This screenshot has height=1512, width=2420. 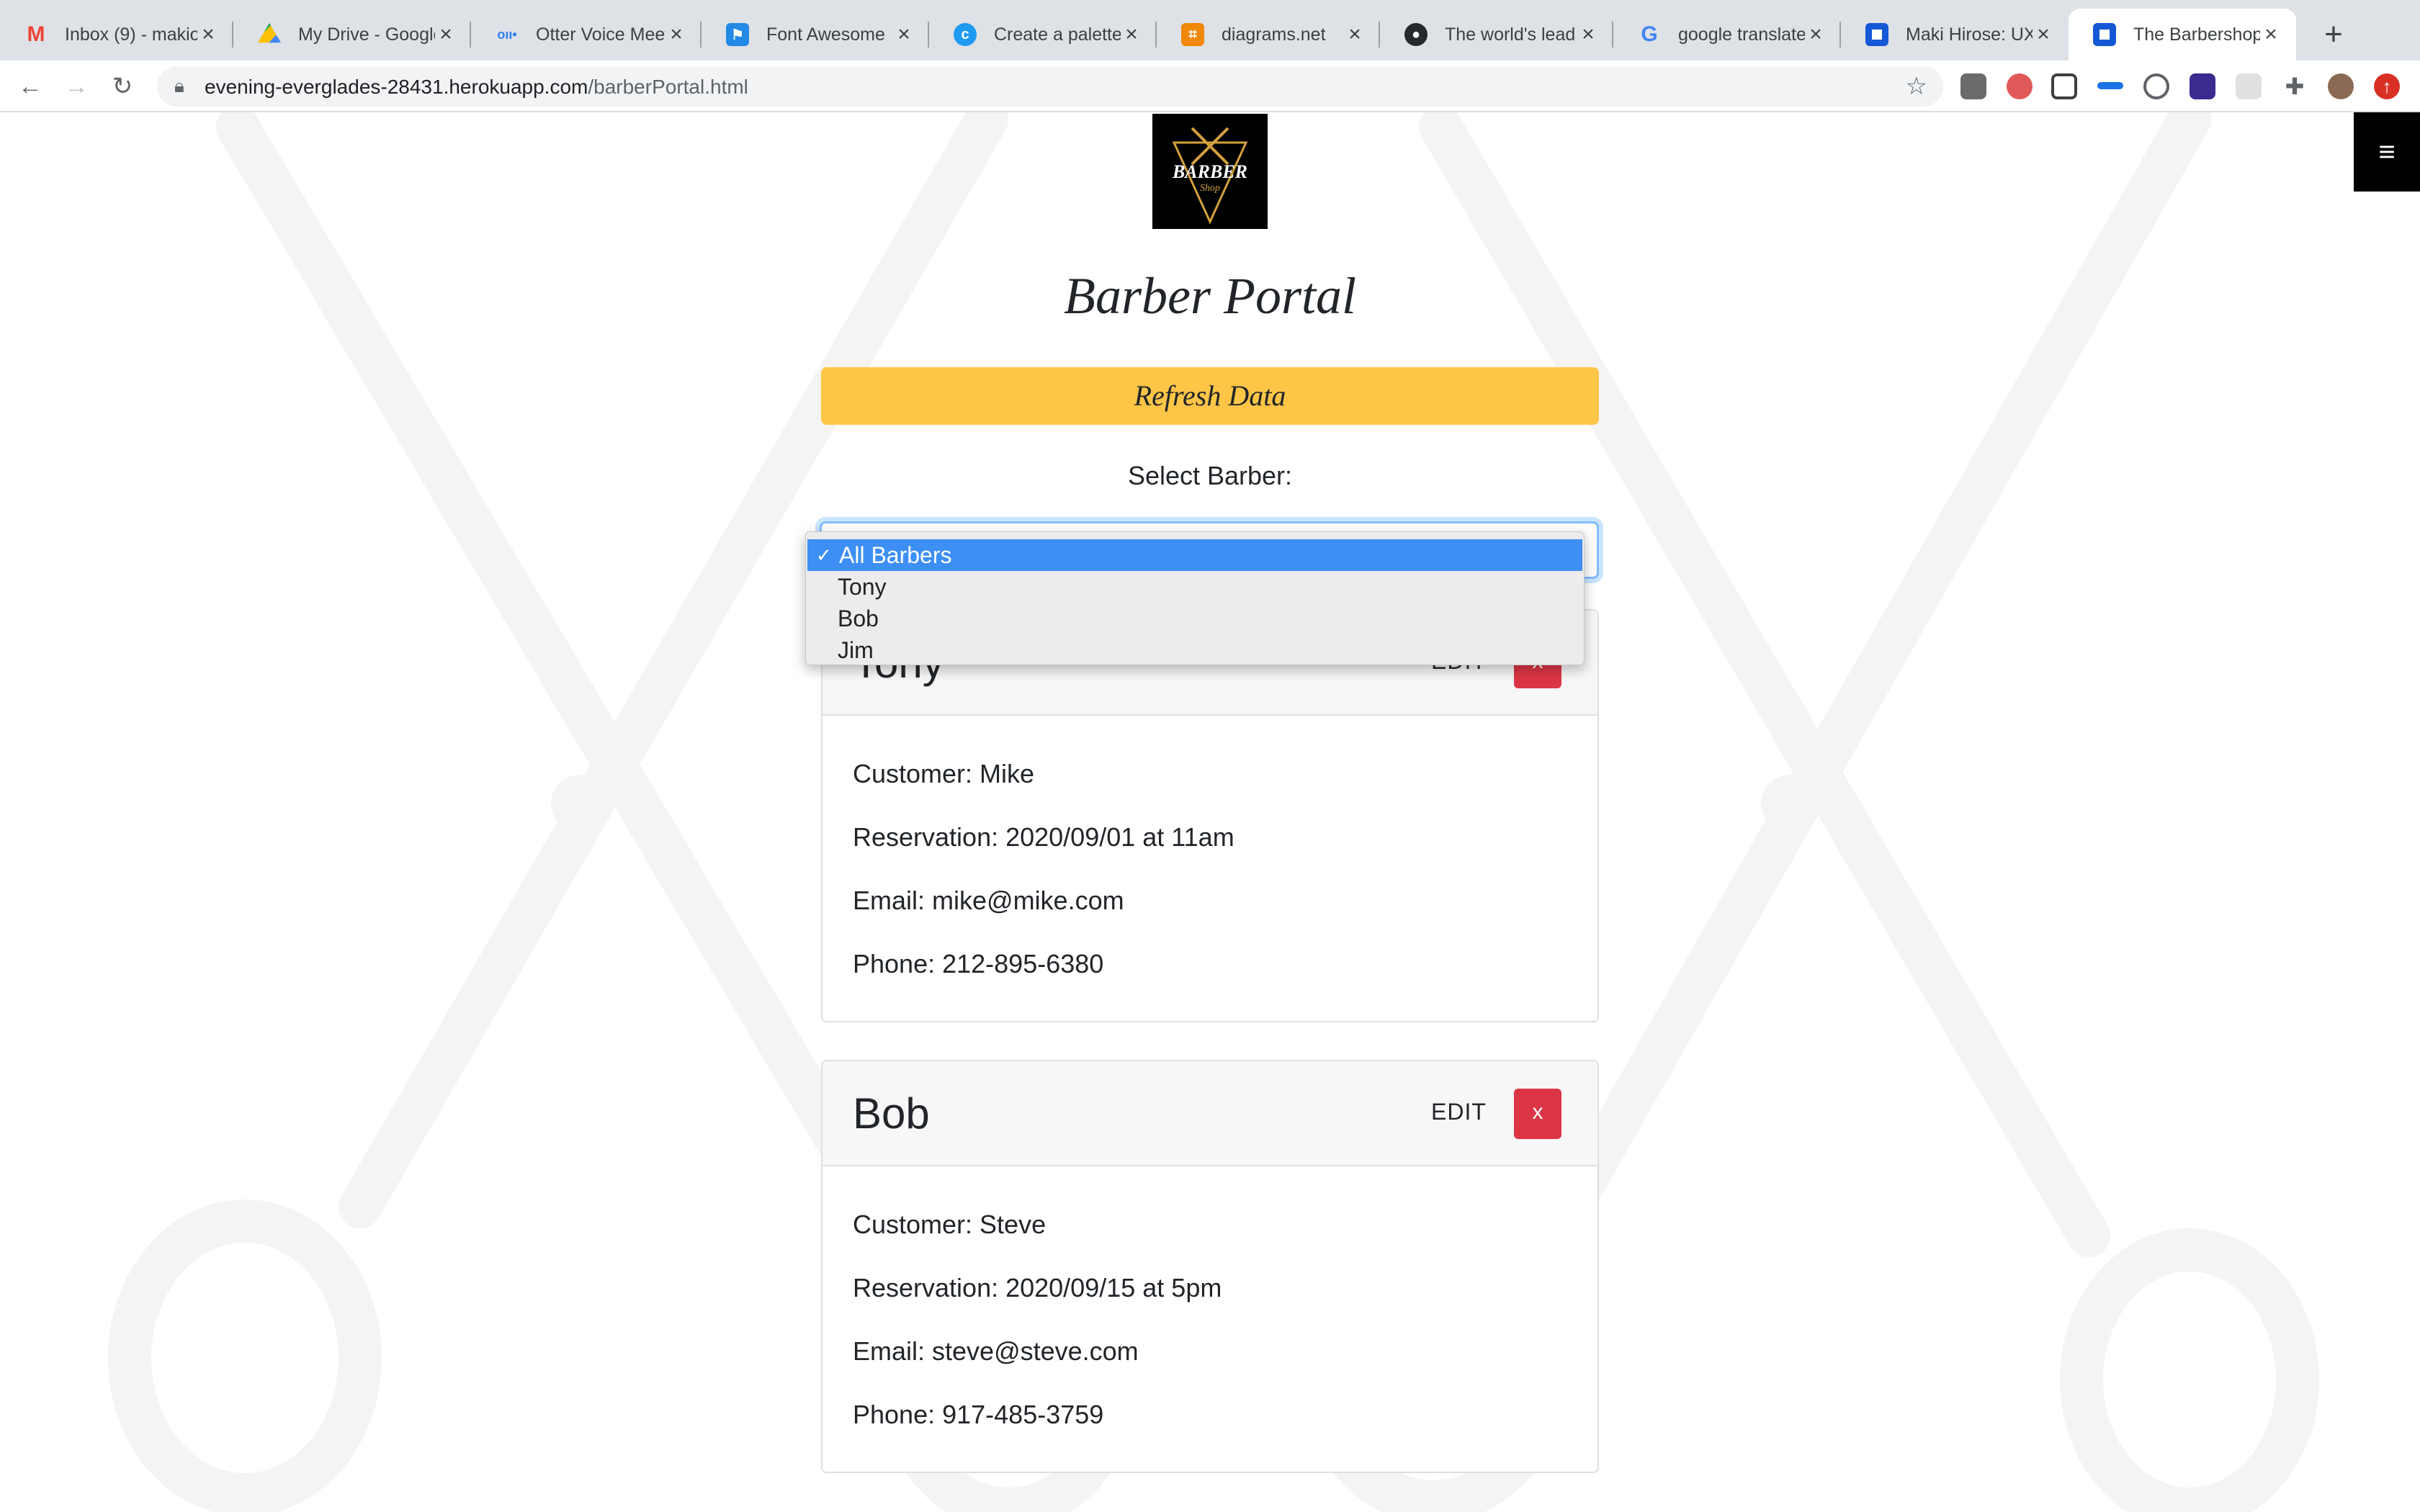 What do you see at coordinates (1459, 1112) in the screenshot?
I see `edit-button: EDIT` at bounding box center [1459, 1112].